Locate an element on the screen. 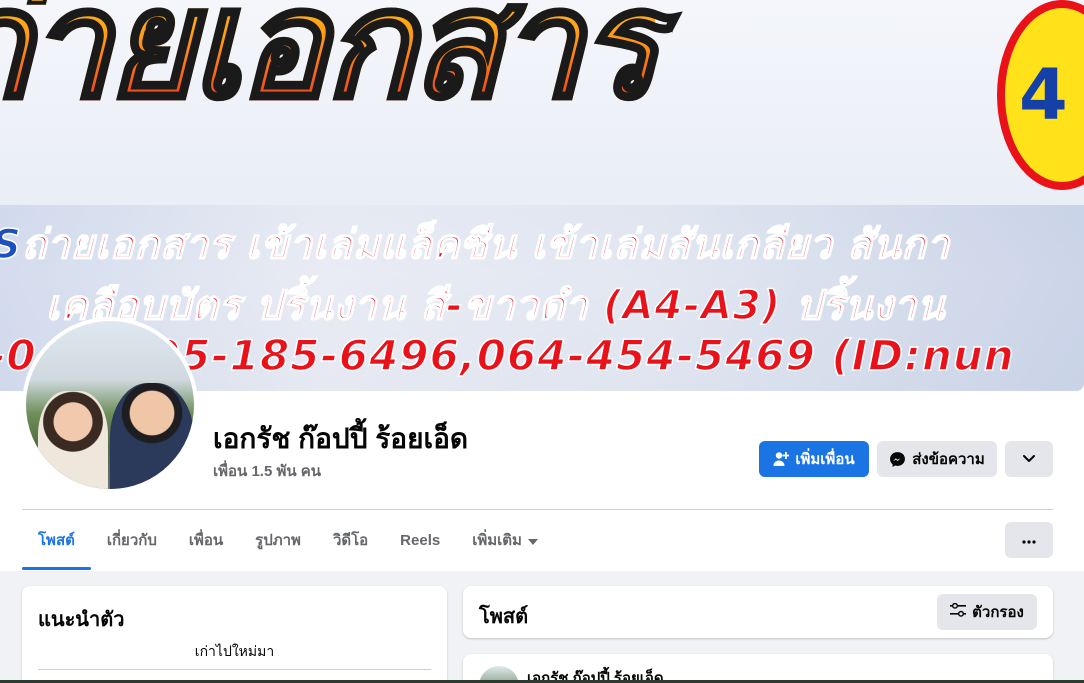  add-friend-icon is located at coordinates (781, 459).